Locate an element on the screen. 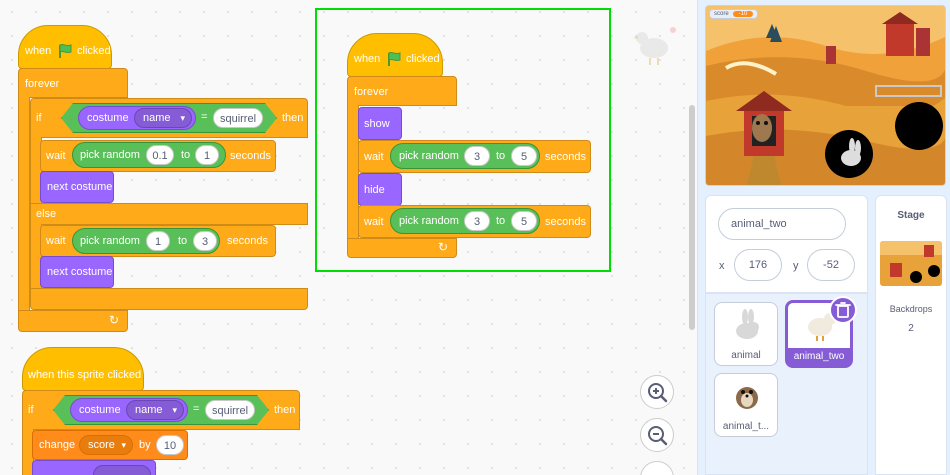 This screenshot has width=950, height=475. random-to-value: 1 is located at coordinates (207, 156).